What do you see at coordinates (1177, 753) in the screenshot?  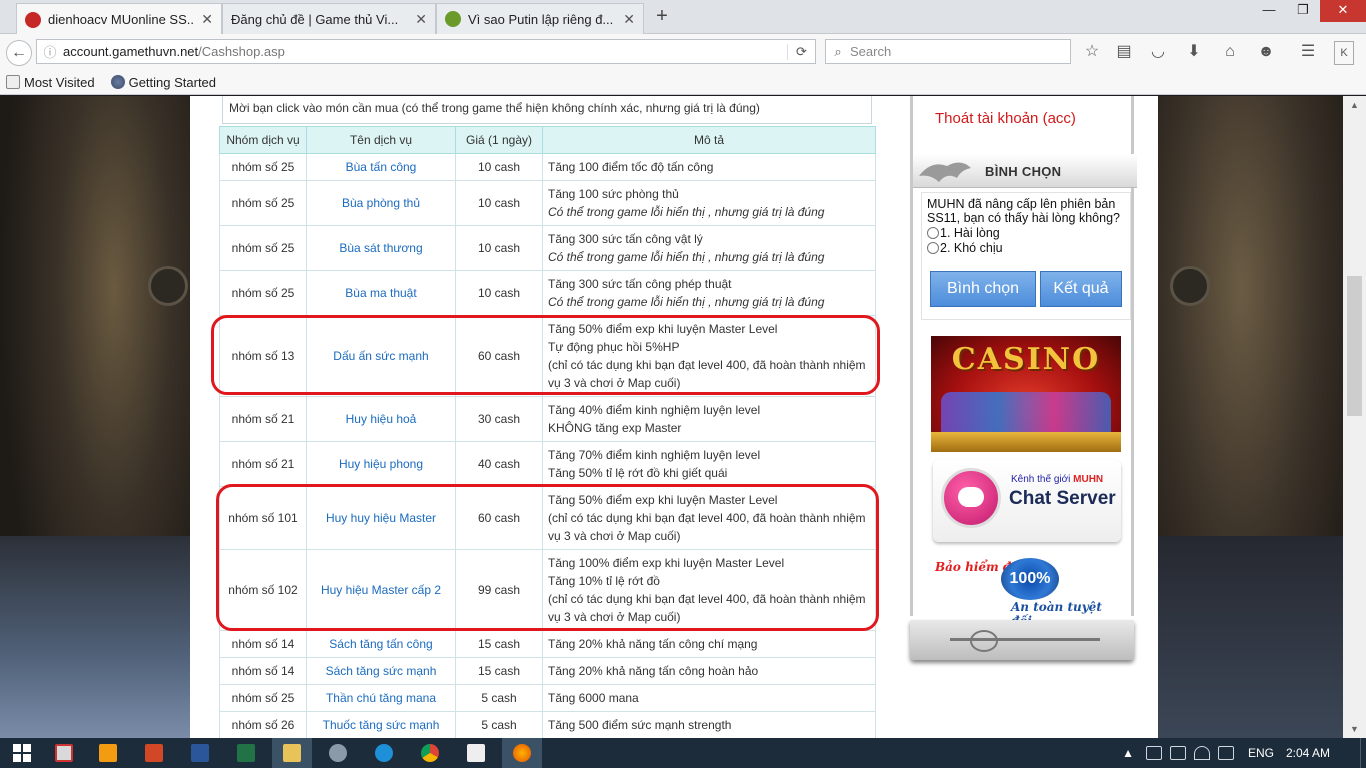 I see `battery-icon` at bounding box center [1177, 753].